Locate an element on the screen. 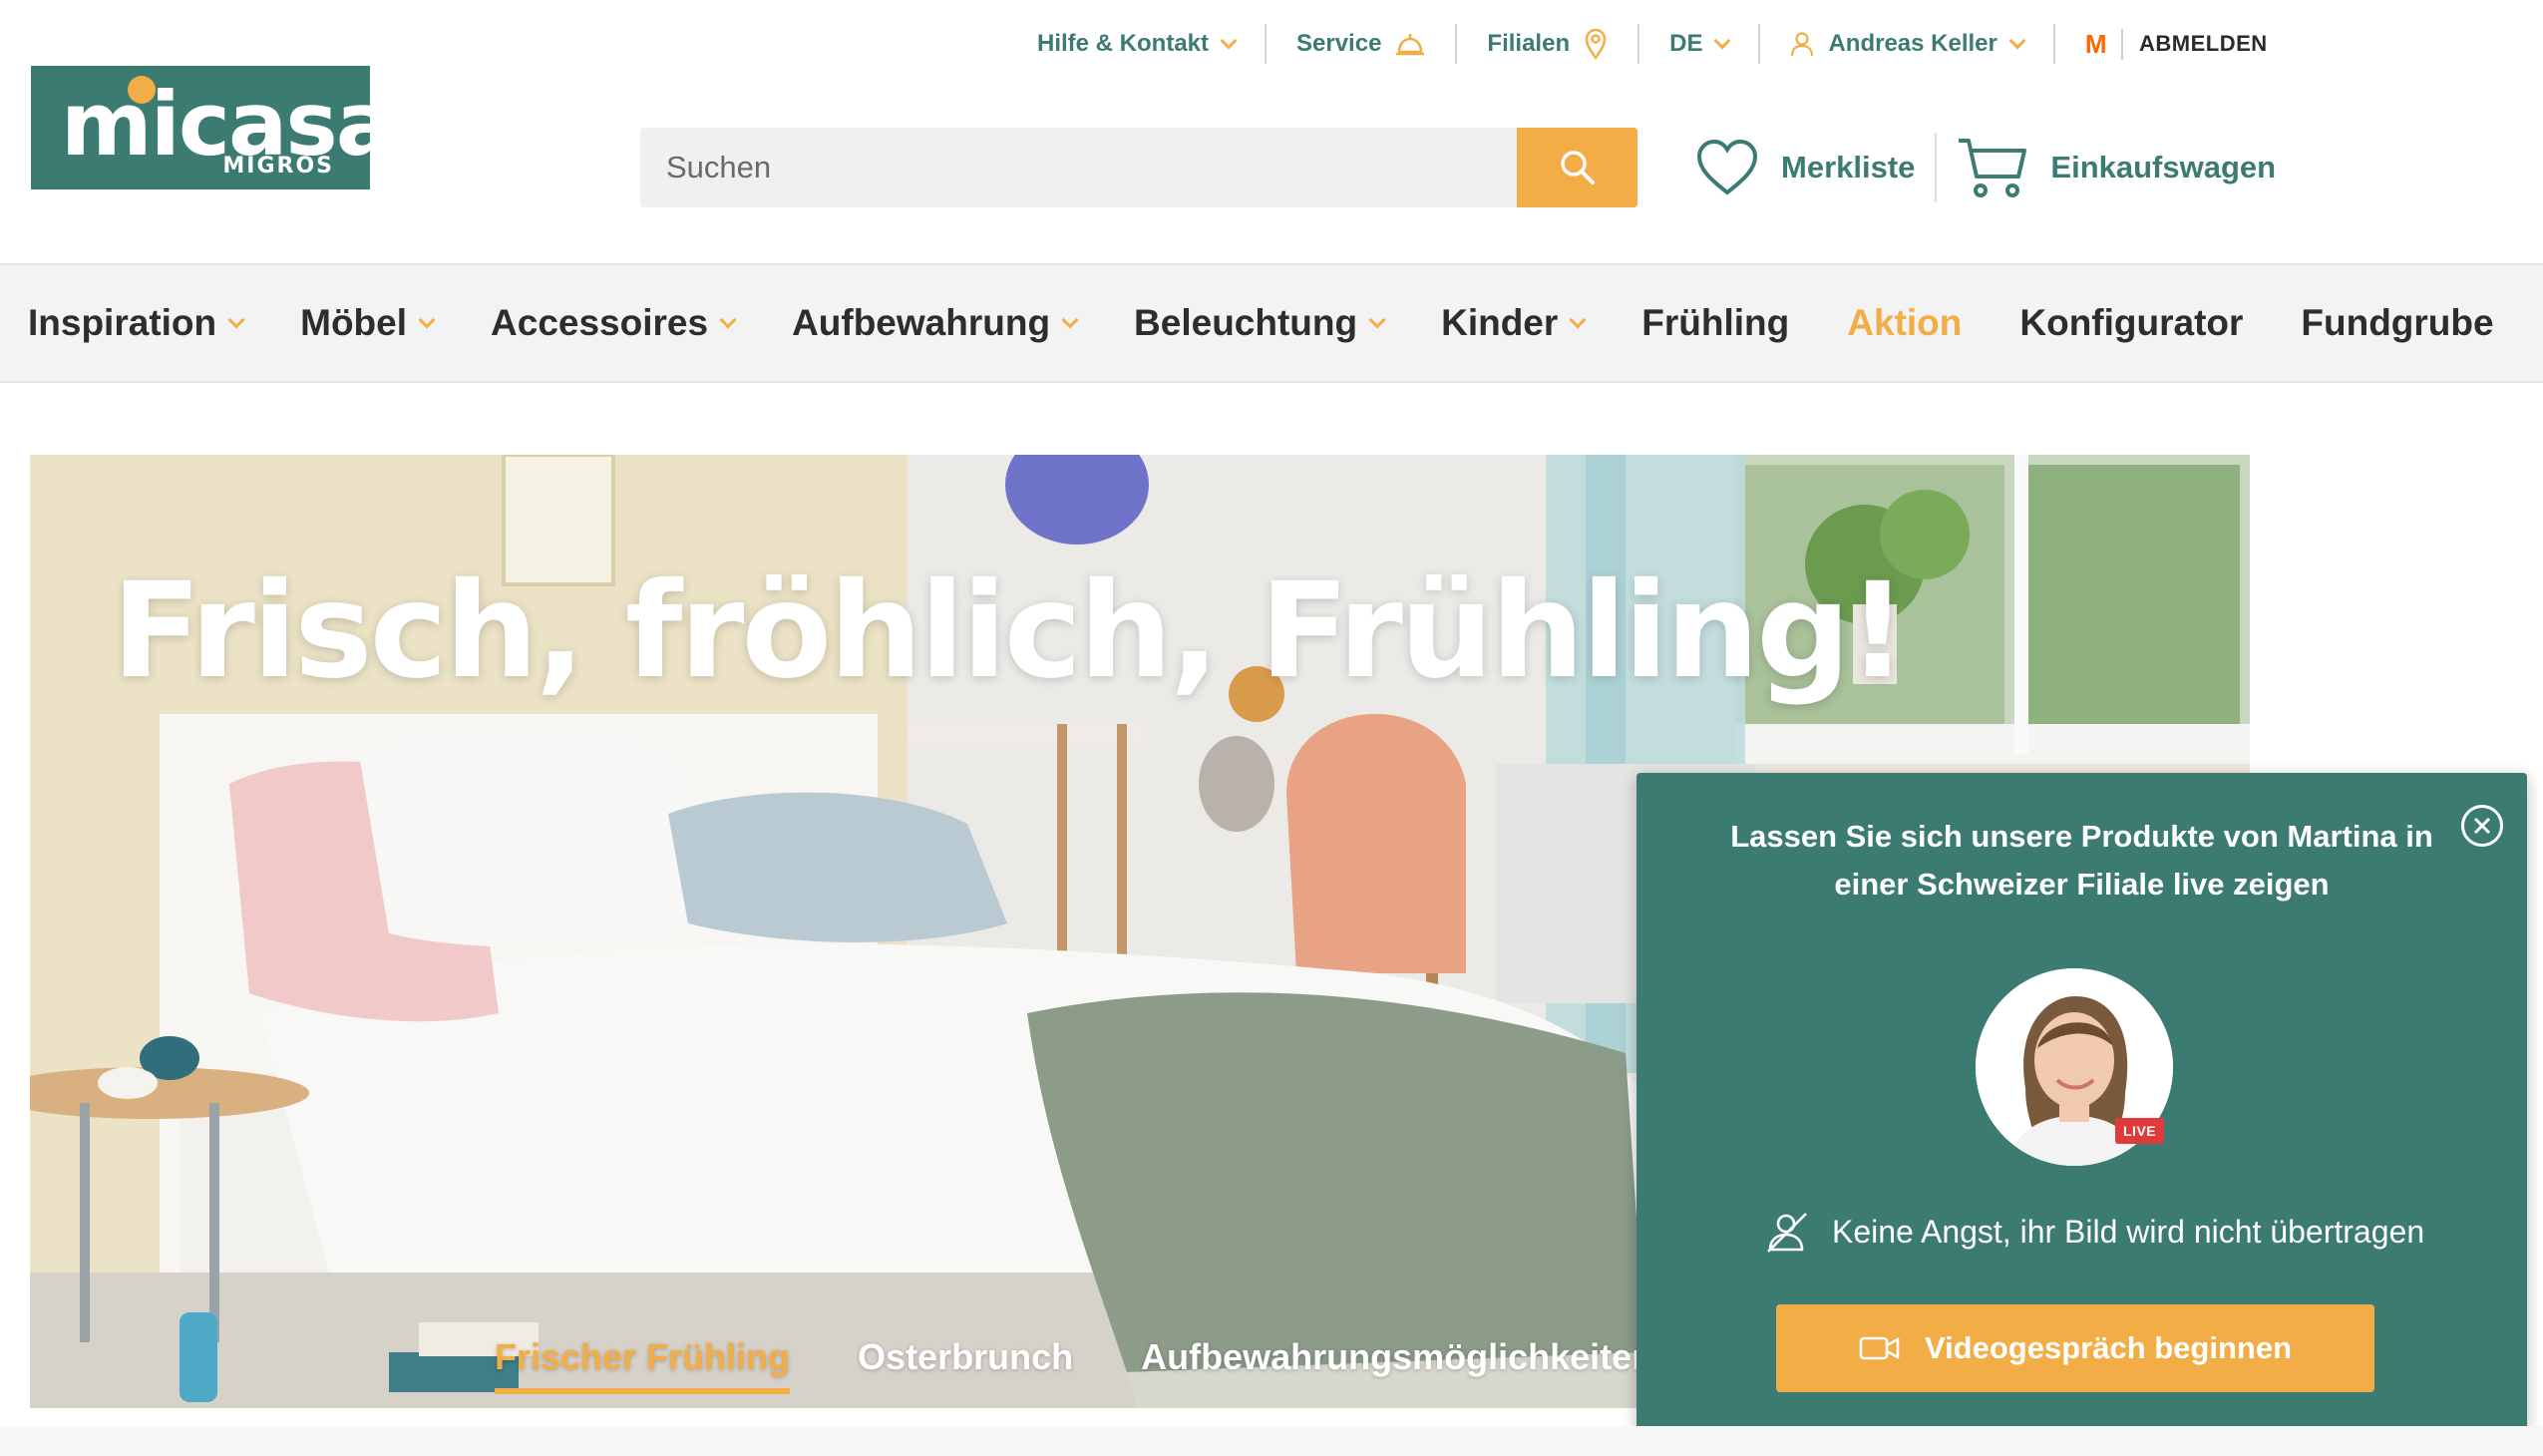 Image resolution: width=2543 pixels, height=1456 pixels. nav-label: Beleuchtung is located at coordinates (1246, 322).